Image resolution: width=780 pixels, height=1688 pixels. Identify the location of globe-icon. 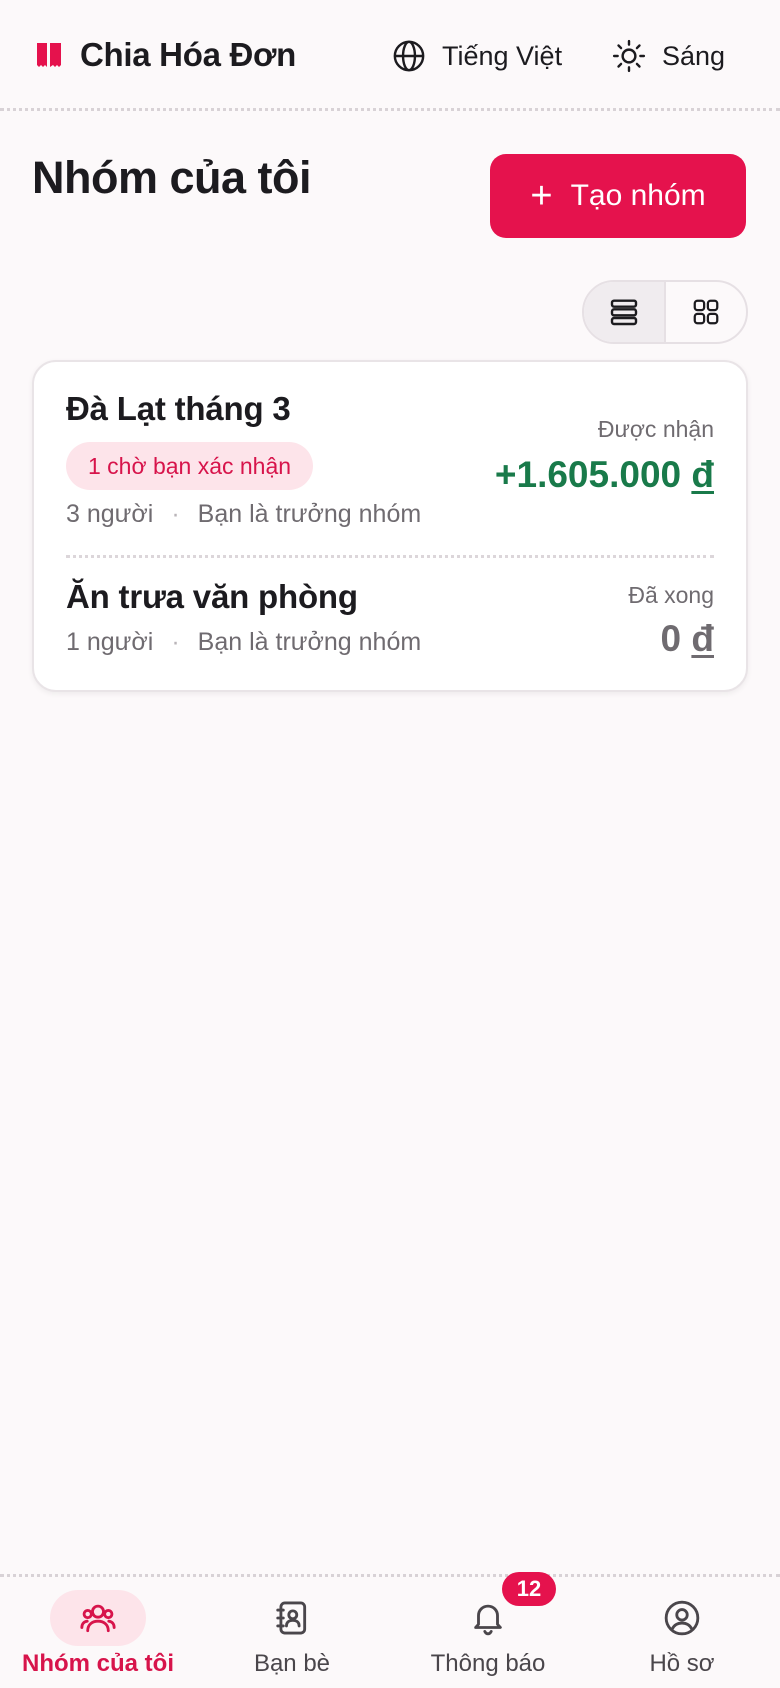
(409, 56).